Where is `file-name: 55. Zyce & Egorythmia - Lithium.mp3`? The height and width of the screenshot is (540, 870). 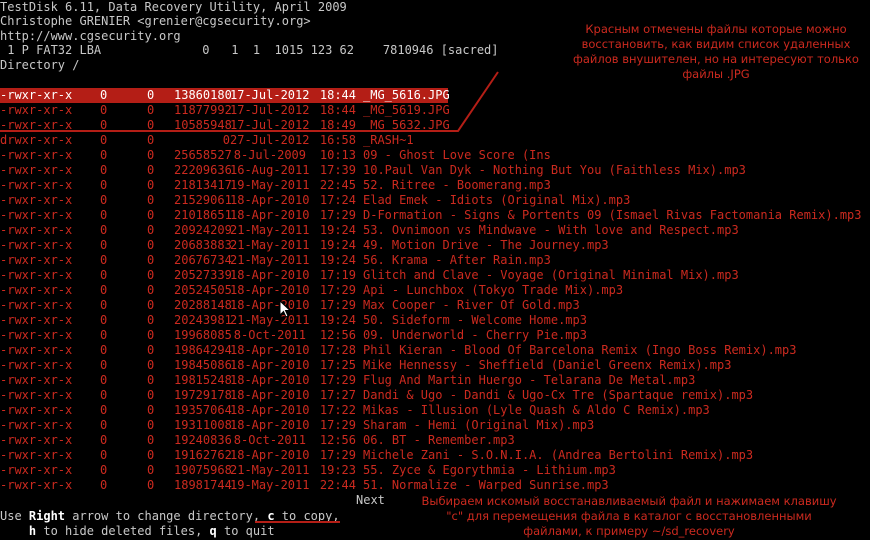
file-name: 55. Zyce & Egorythmia - Lithium.mp3 is located at coordinates (489, 470).